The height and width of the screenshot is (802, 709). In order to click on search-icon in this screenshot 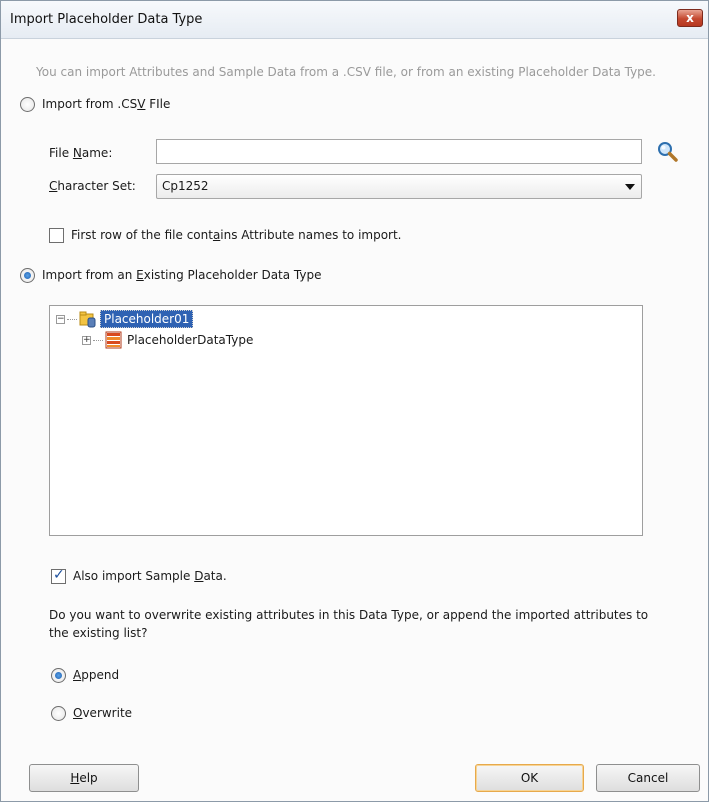, I will do `click(668, 152)`.